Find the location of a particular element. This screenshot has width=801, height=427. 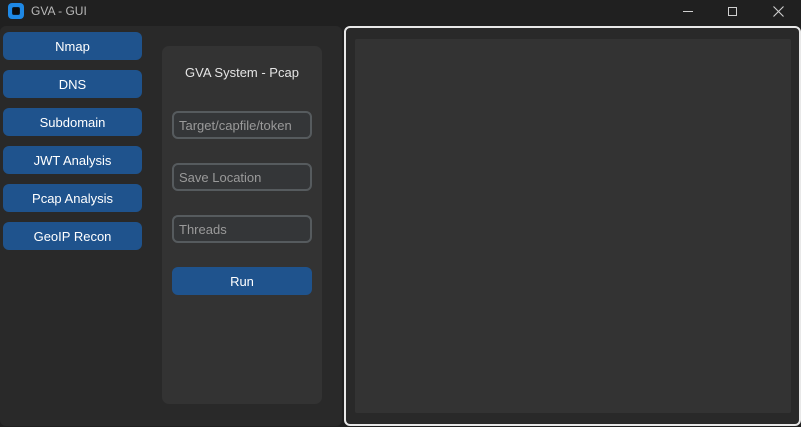

save-location-input is located at coordinates (242, 177).